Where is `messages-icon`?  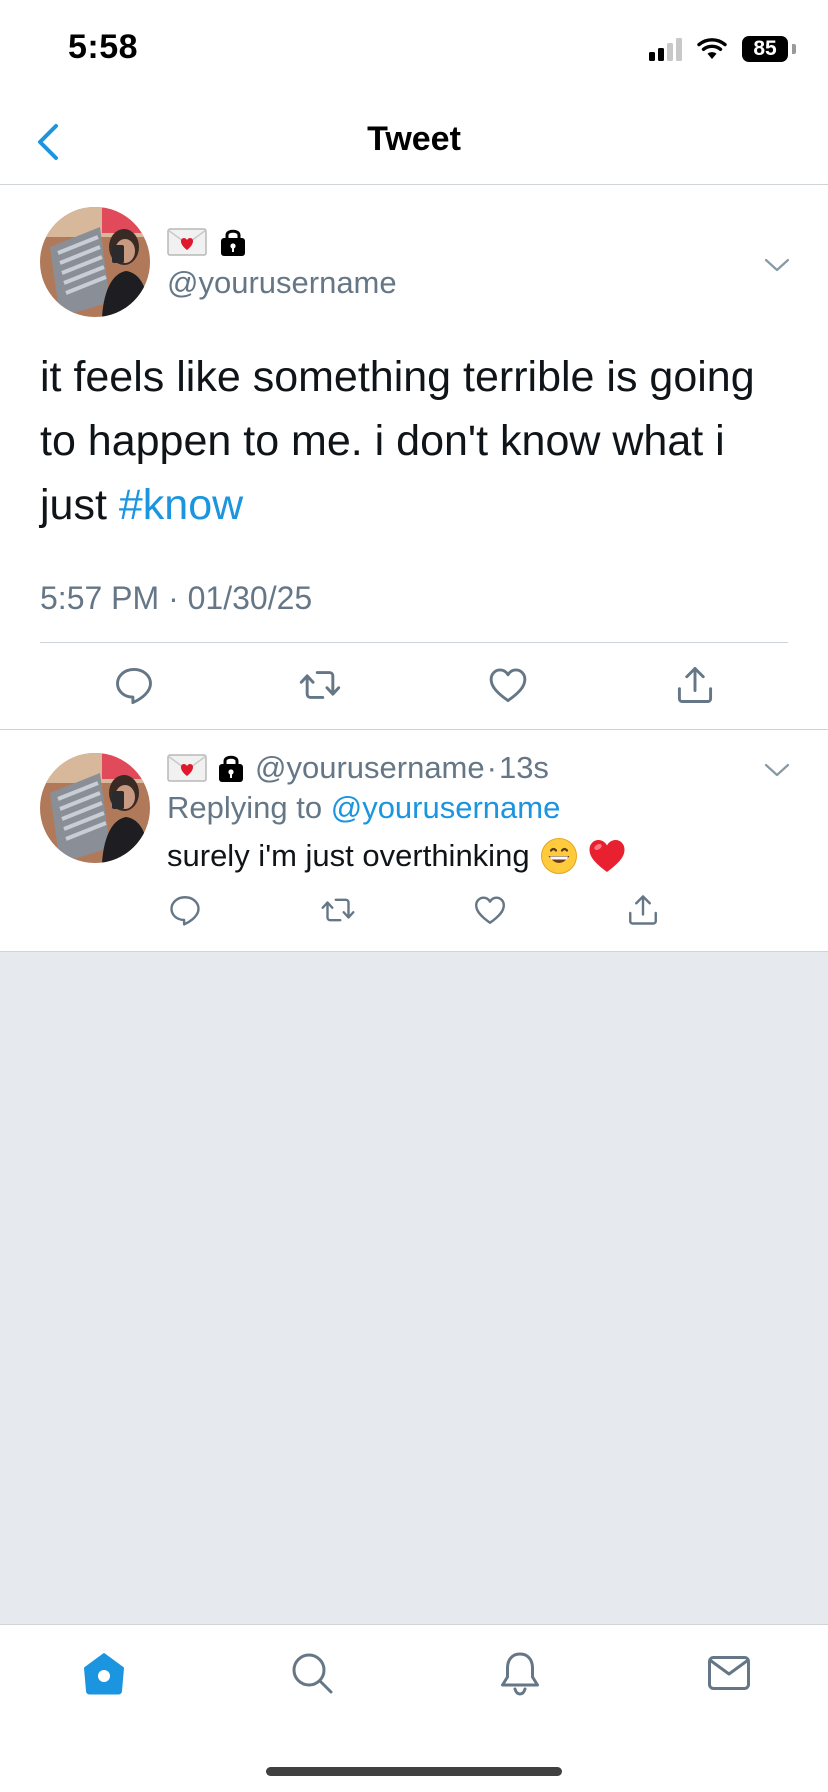
messages-icon is located at coordinates (729, 1673).